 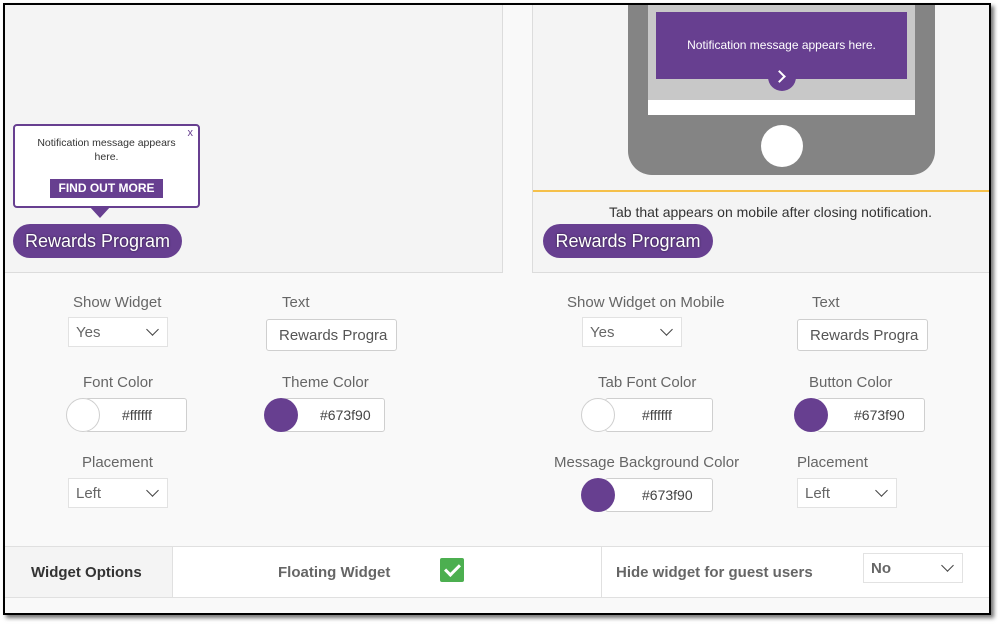 What do you see at coordinates (871, 415) in the screenshot?
I see `button-color-input: #673f90` at bounding box center [871, 415].